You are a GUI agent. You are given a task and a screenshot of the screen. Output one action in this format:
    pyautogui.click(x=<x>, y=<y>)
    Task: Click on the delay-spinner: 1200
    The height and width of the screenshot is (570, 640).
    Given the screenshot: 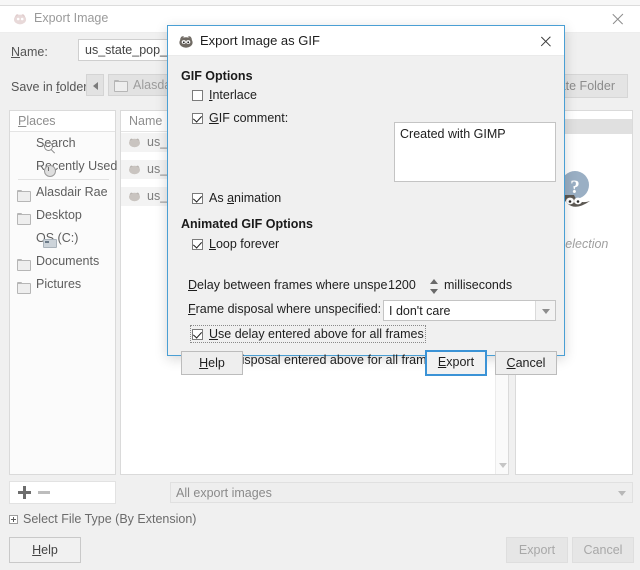 What is the action you would take?
    pyautogui.click(x=413, y=286)
    